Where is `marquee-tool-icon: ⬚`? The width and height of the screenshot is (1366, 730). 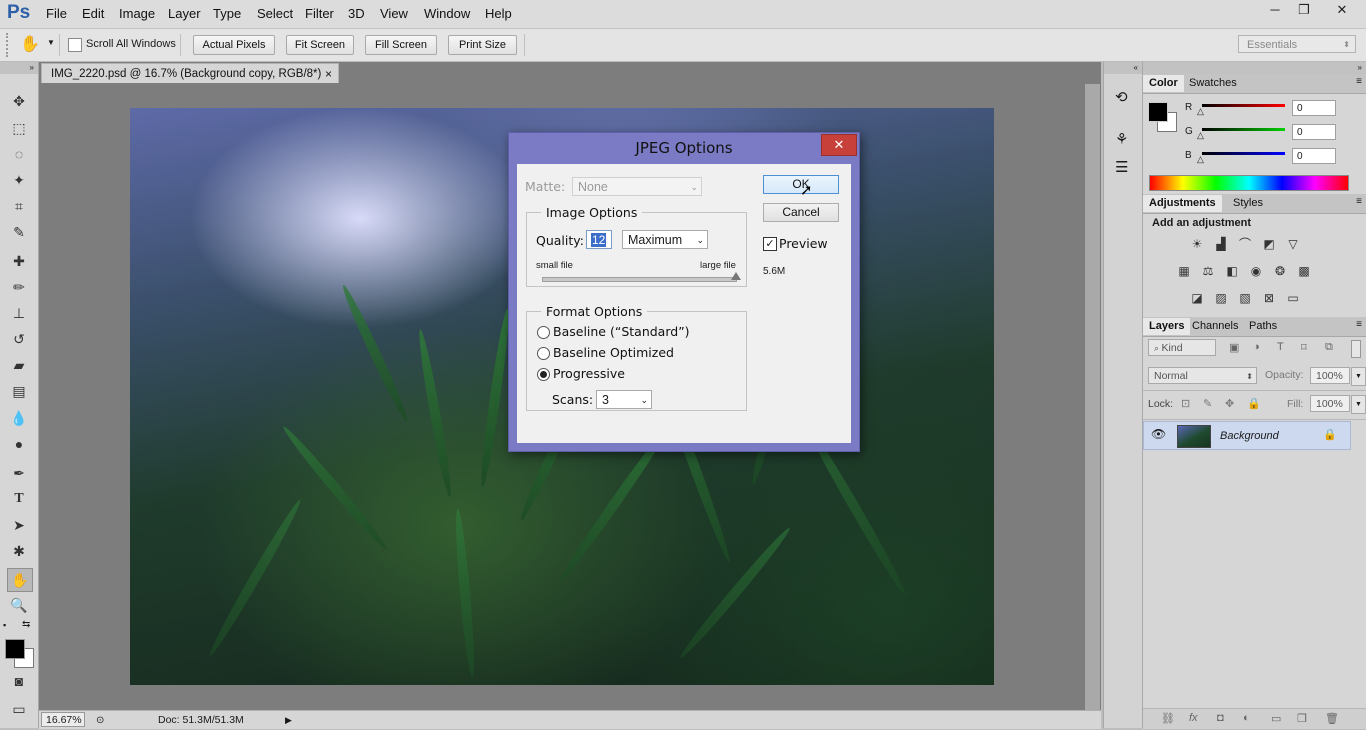
marquee-tool-icon: ⬚ is located at coordinates (19, 128).